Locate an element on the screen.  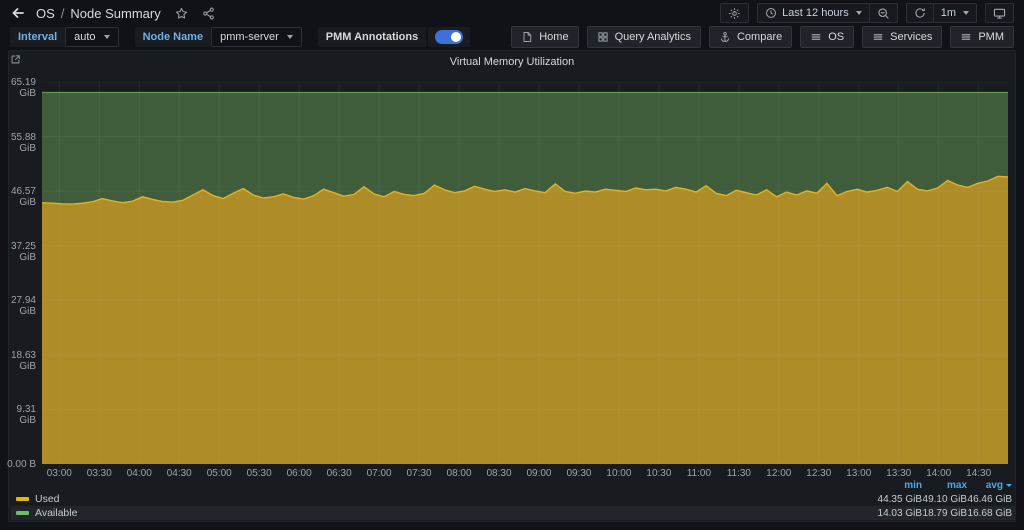
y-axis-label: 9.31 GiB is located at coordinates (26, 415).